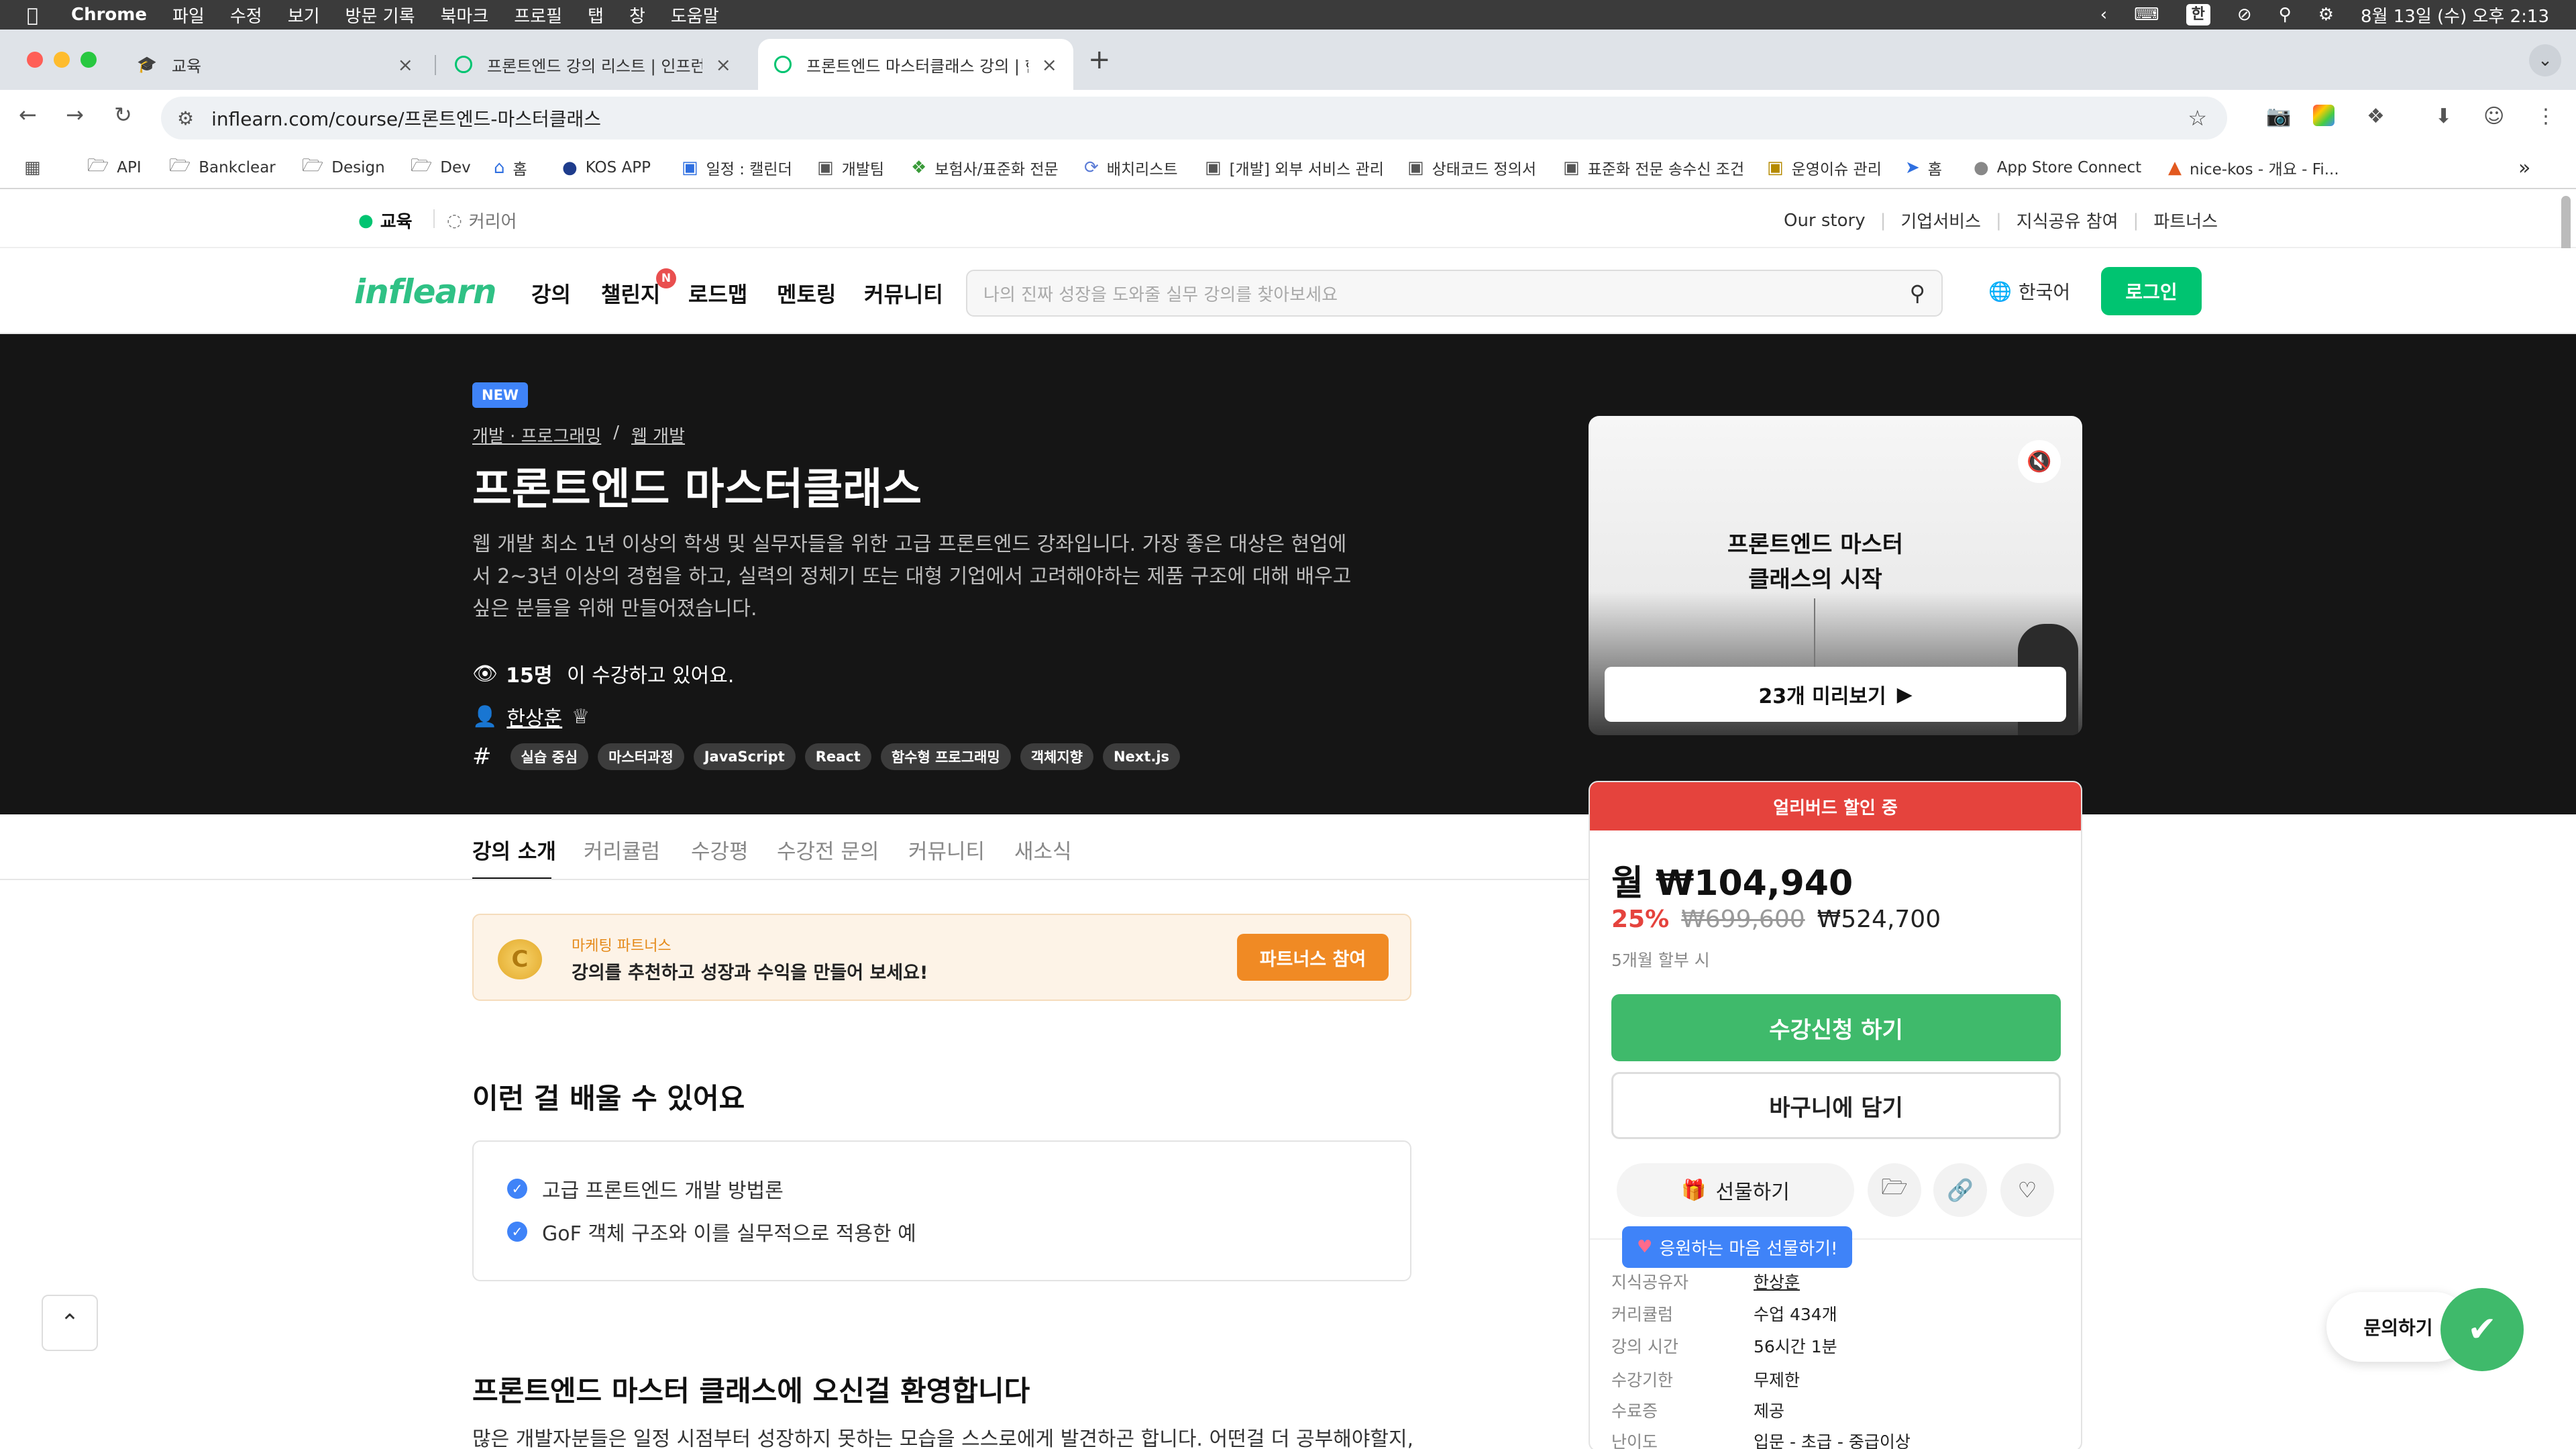 The width and height of the screenshot is (2576, 1449). What do you see at coordinates (2197, 118) in the screenshot?
I see `bookmark-star-icon: ☆` at bounding box center [2197, 118].